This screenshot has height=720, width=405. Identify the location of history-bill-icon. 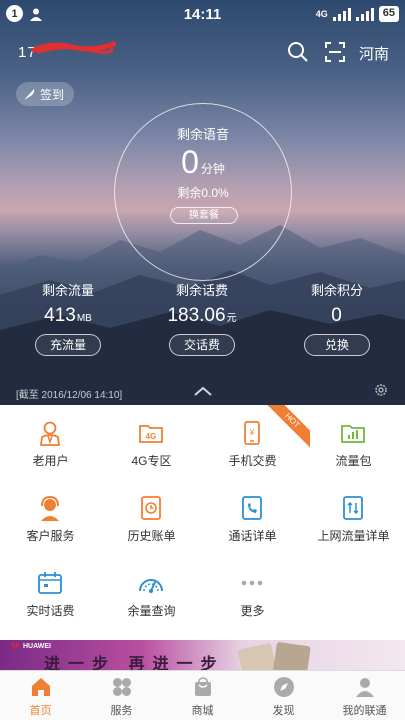
(151, 508).